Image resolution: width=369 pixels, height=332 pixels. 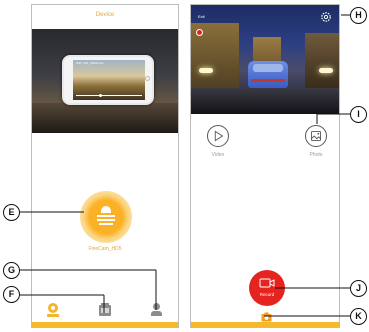 What do you see at coordinates (358, 15) in the screenshot?
I see `callout-h: H` at bounding box center [358, 15].